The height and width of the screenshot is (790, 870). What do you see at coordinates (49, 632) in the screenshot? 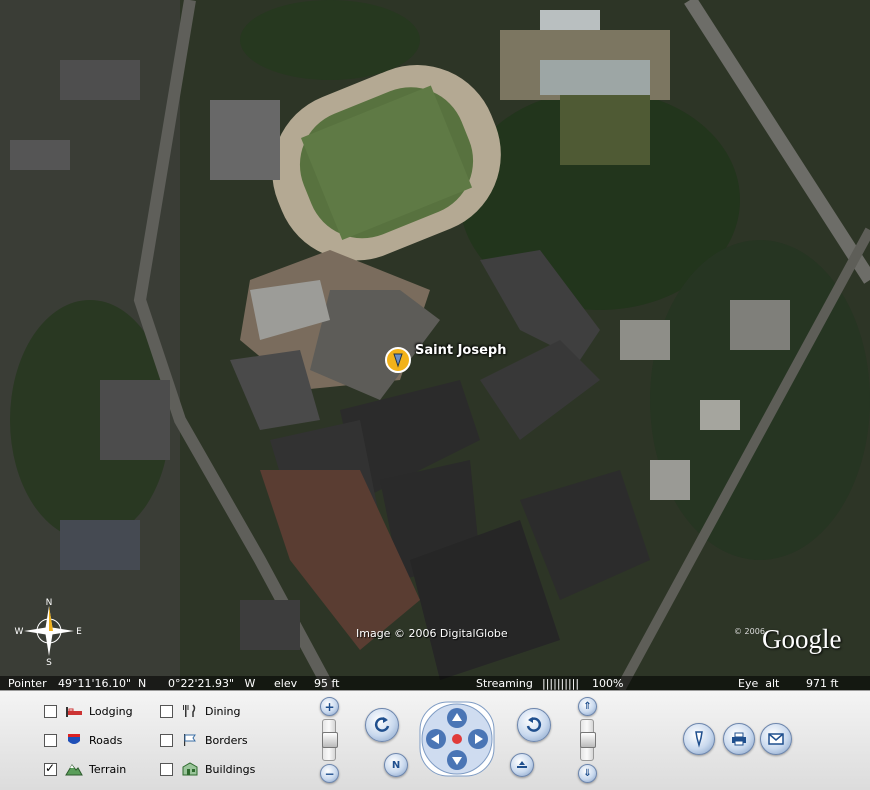
I see `compass-icon: N S E W` at bounding box center [49, 632].